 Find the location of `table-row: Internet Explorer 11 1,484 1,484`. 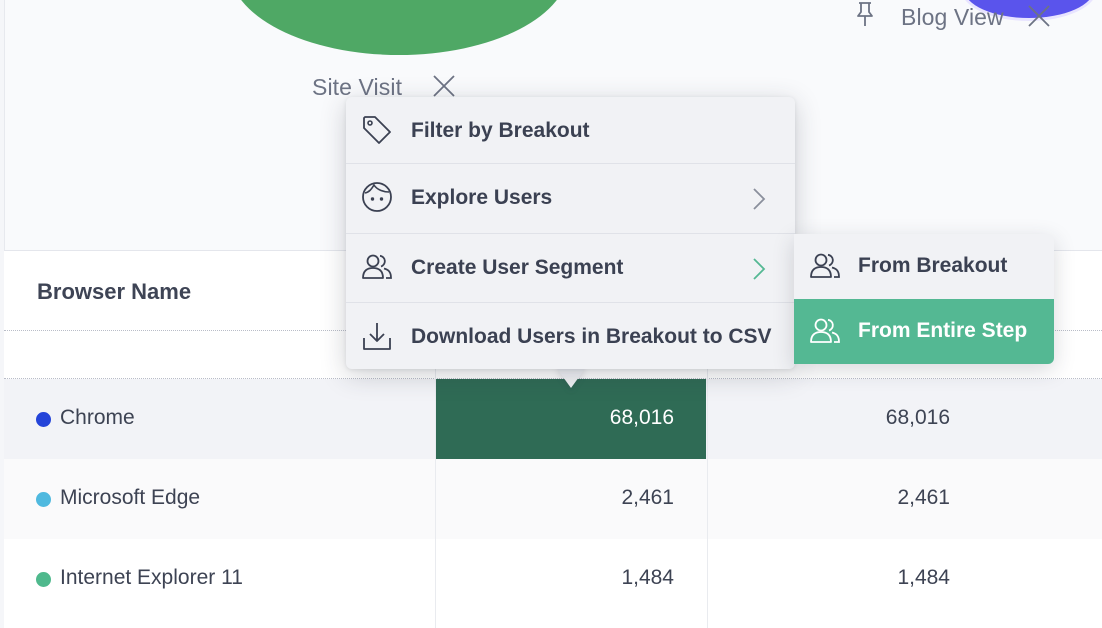

table-row: Internet Explorer 11 1,484 1,484 is located at coordinates (553, 579).